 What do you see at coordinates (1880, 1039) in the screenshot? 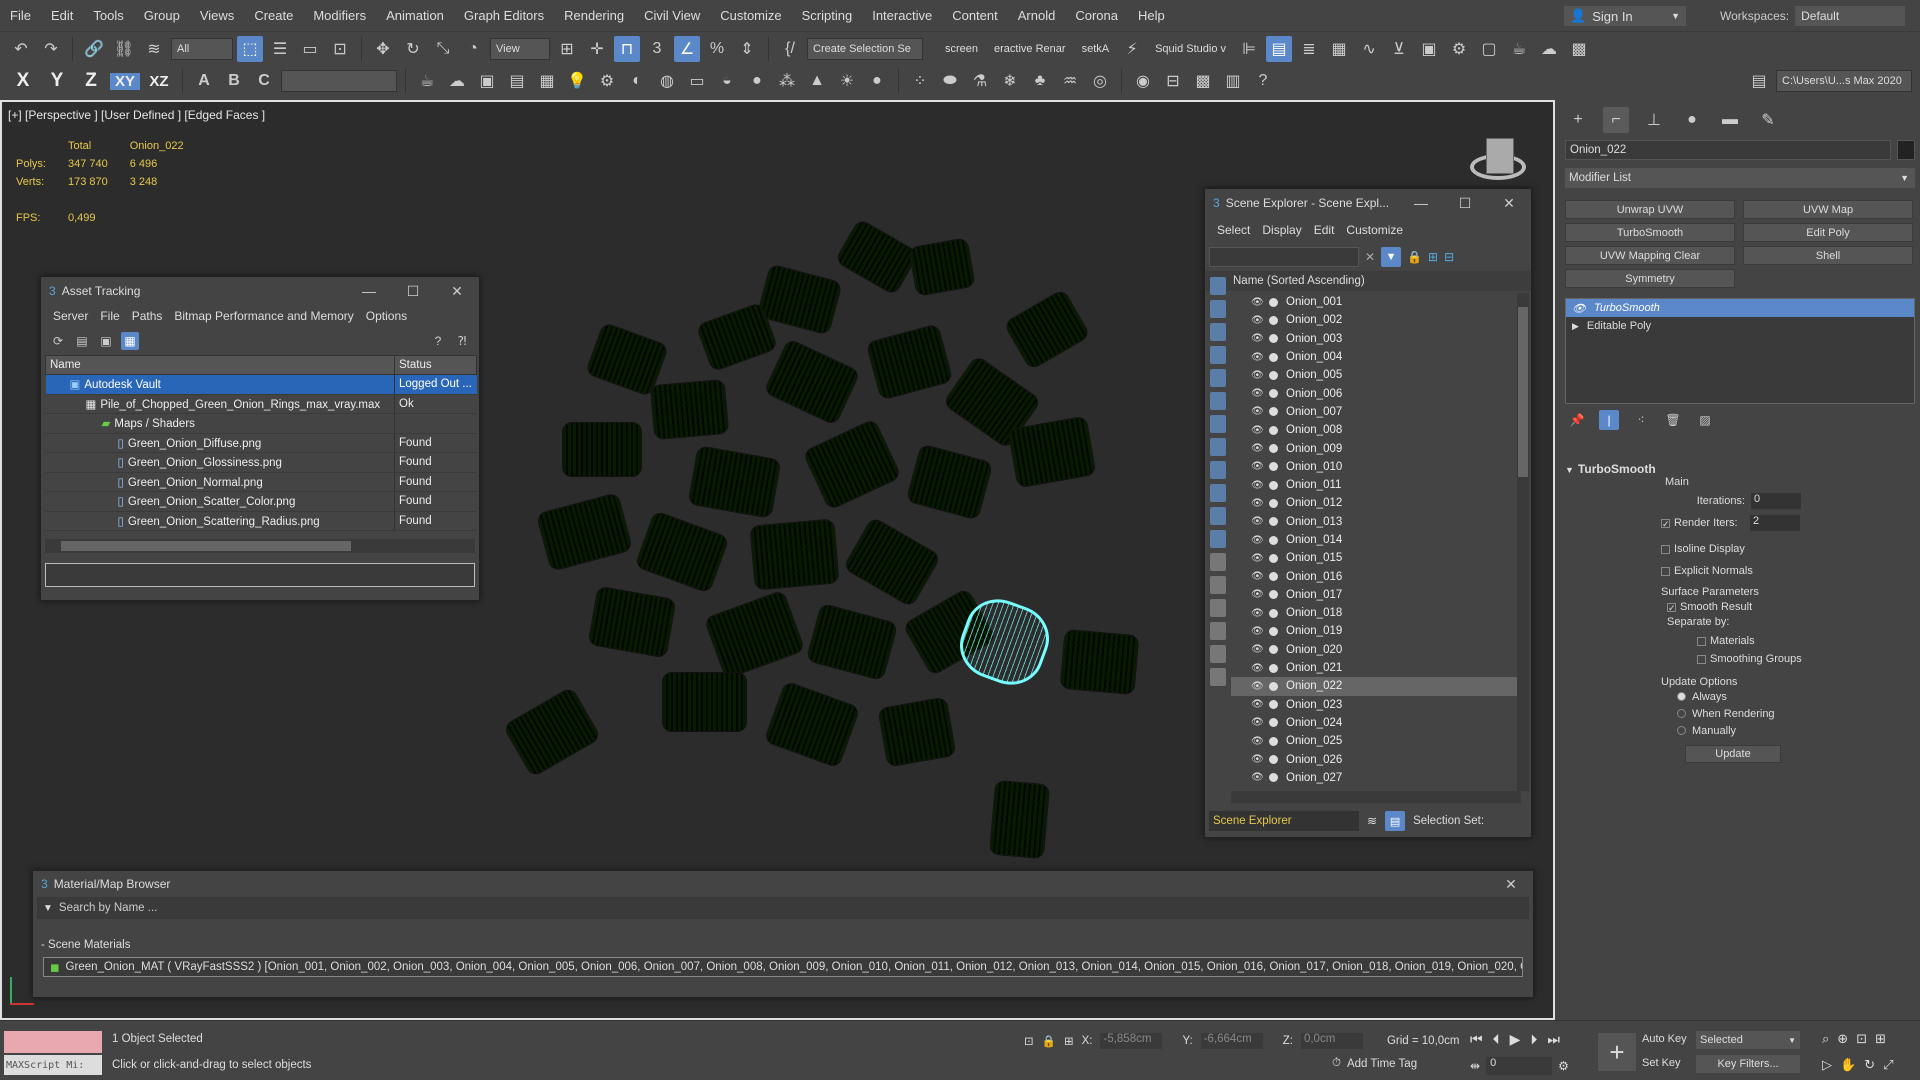
I see `zoom-extents-all-icon: ⊞` at bounding box center [1880, 1039].